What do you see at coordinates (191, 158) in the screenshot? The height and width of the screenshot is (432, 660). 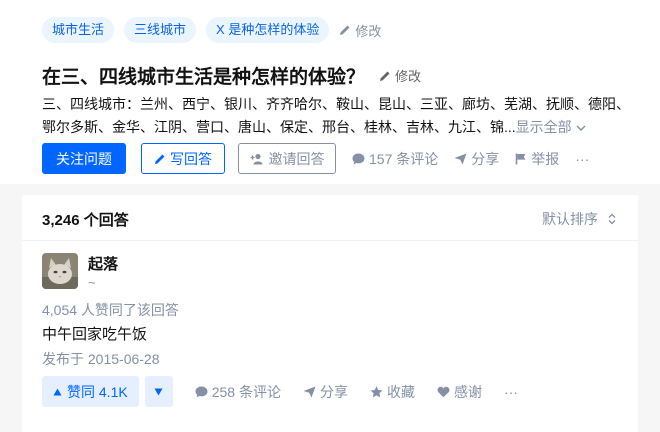 I see `write-answer-label: 写回答` at bounding box center [191, 158].